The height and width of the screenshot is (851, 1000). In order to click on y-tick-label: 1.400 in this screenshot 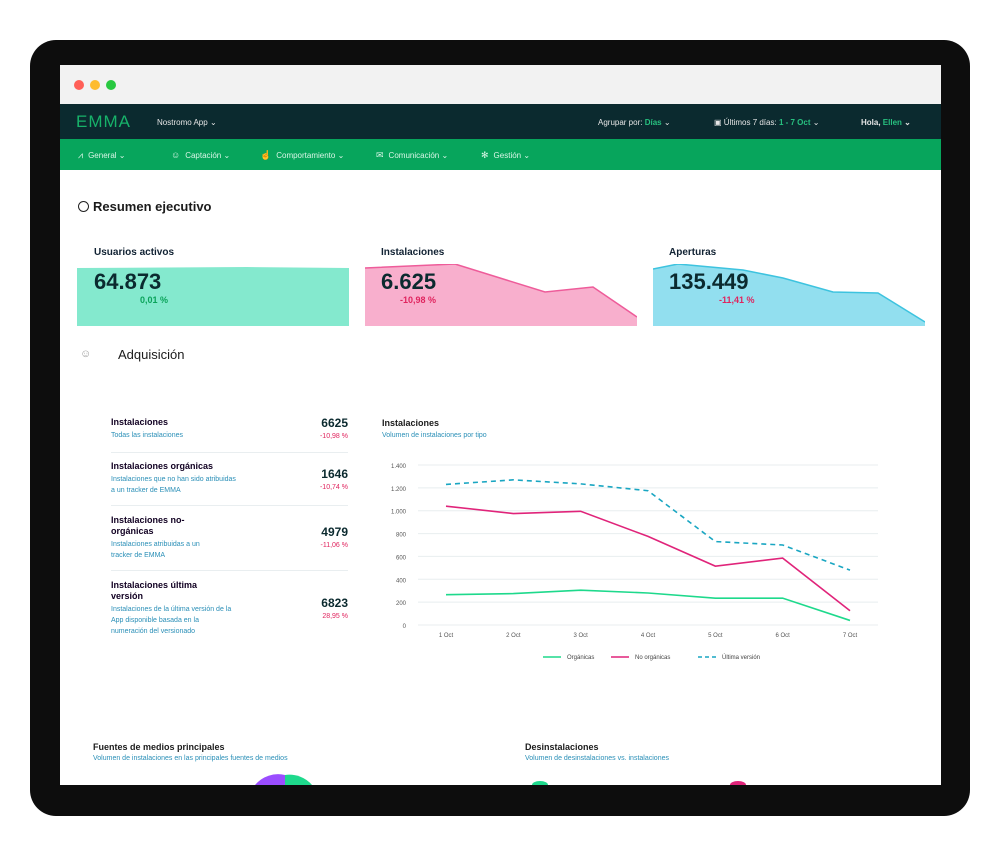, I will do `click(399, 467)`.